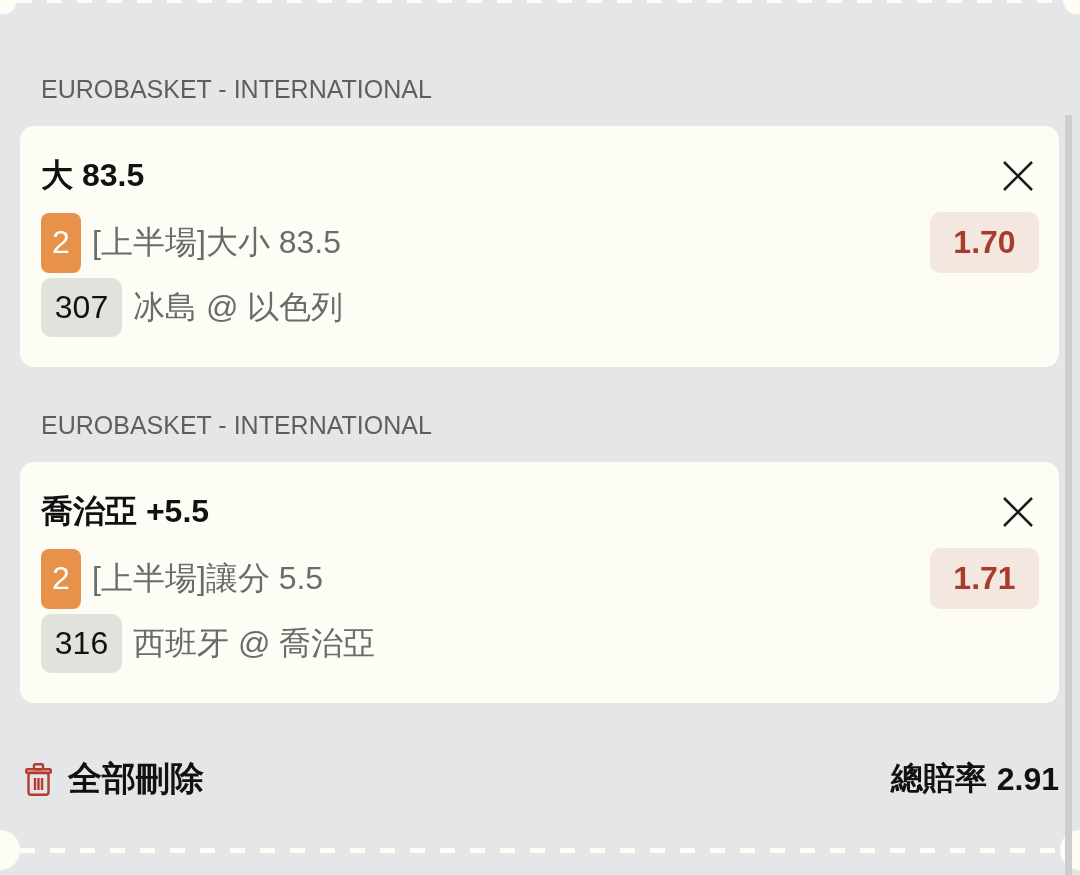  What do you see at coordinates (238, 307) in the screenshot?
I see `match-name: 冰島 @ 以色列` at bounding box center [238, 307].